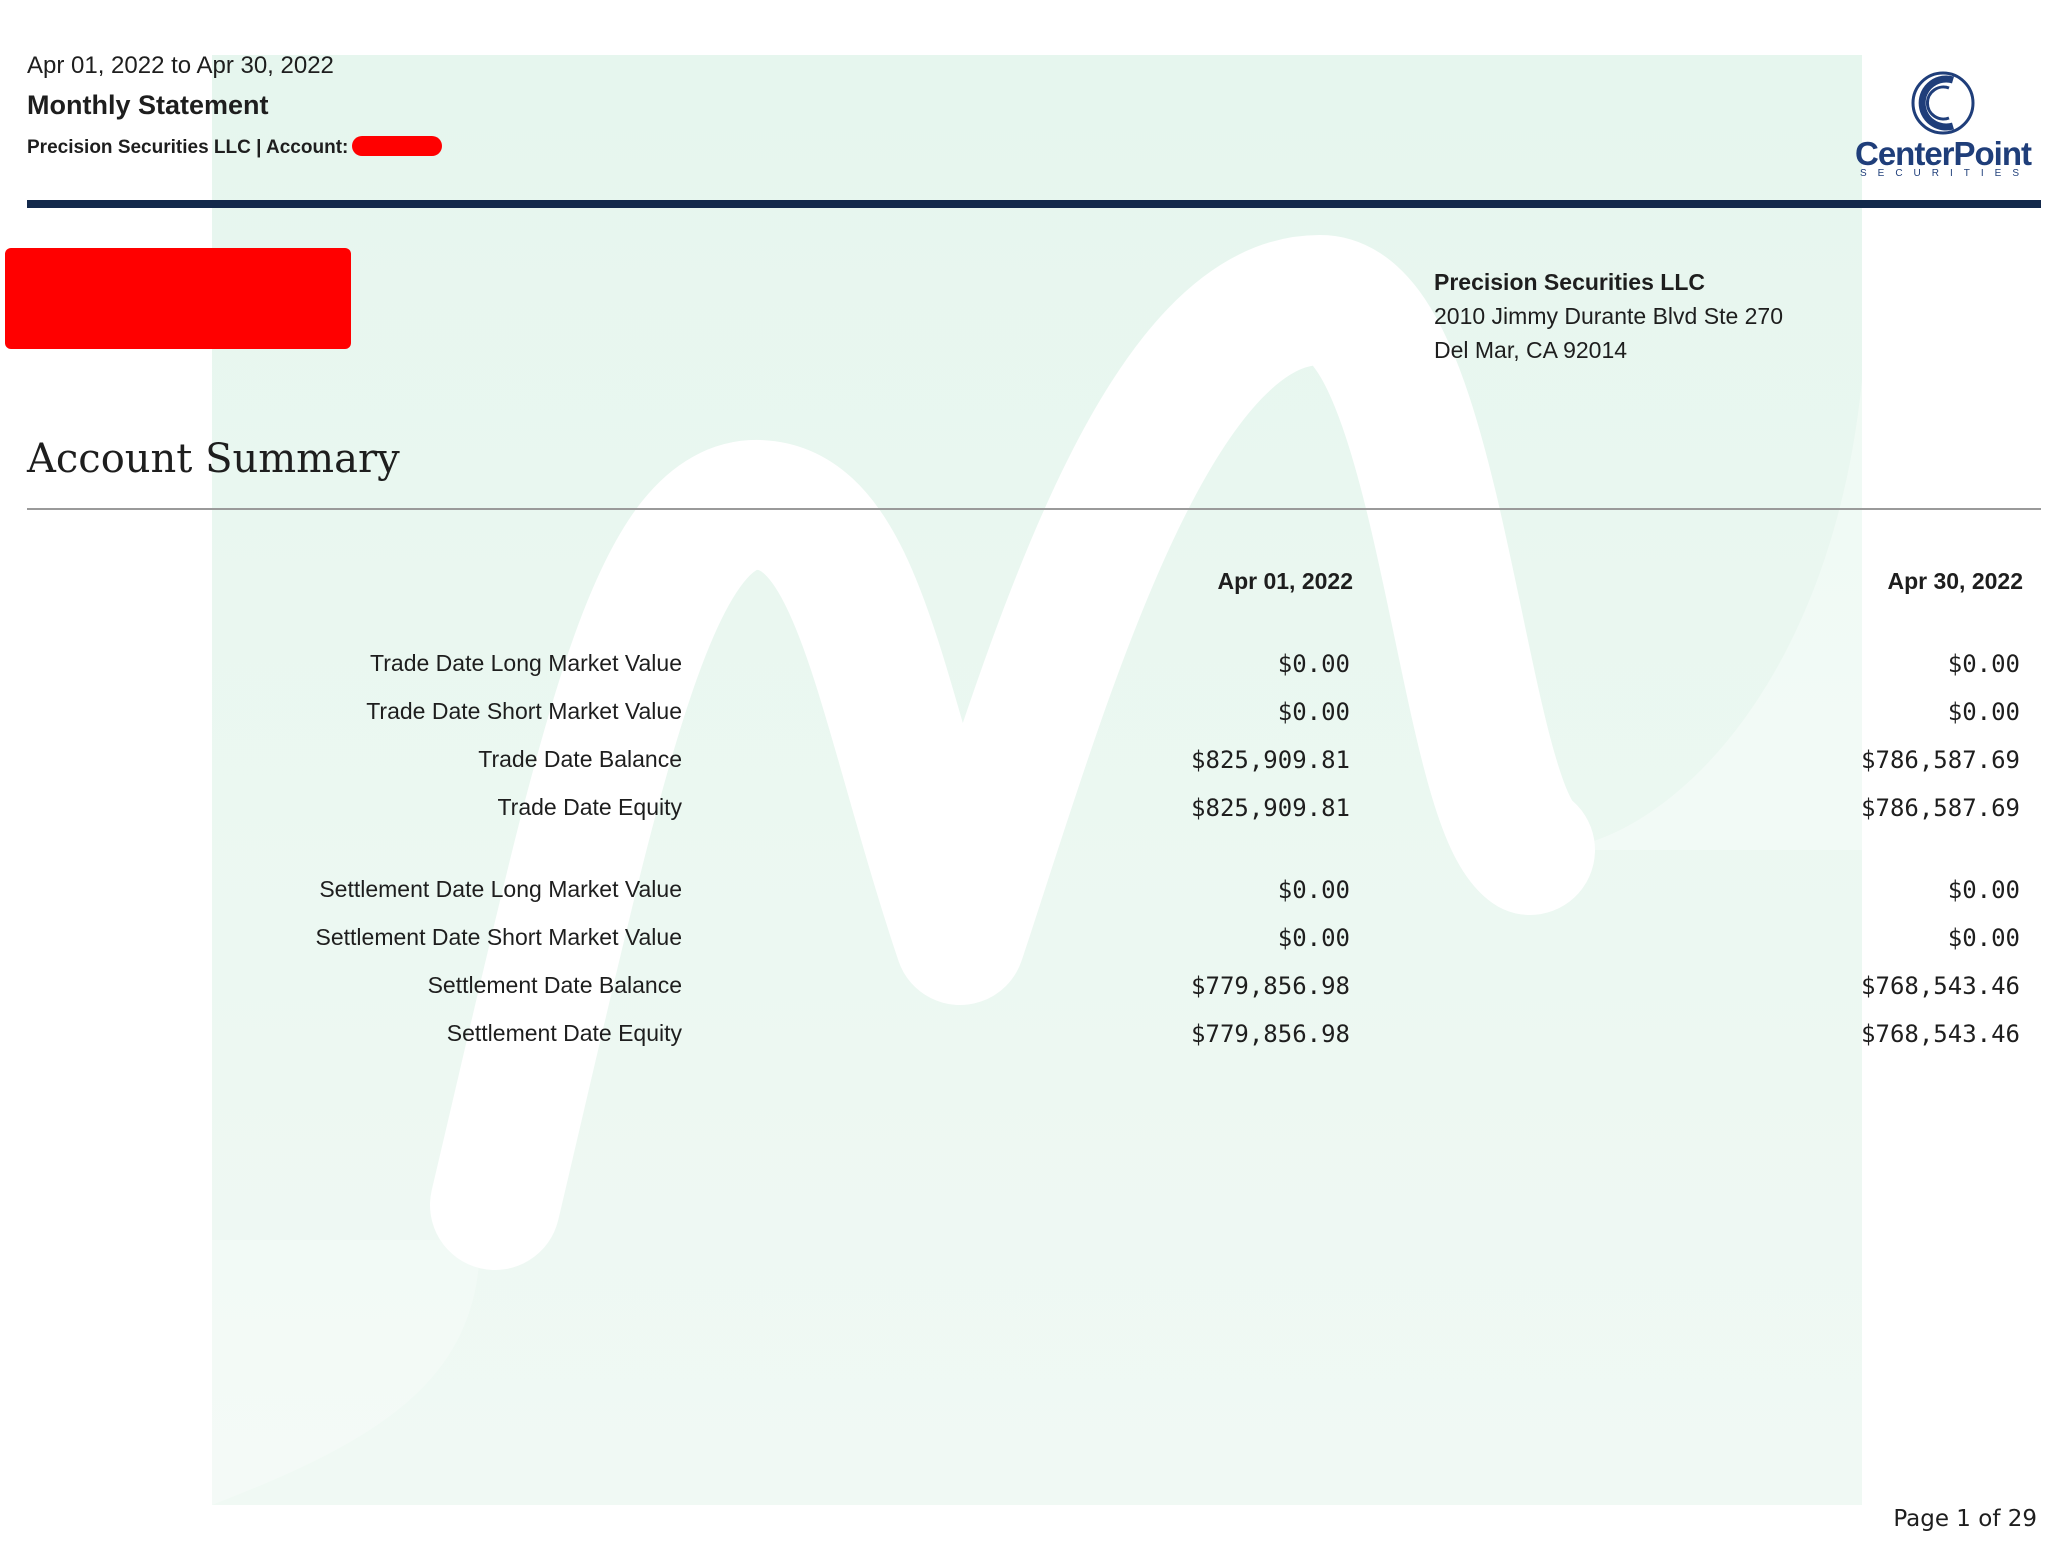 This screenshot has width=2057, height=1560. What do you see at coordinates (1531, 350) in the screenshot?
I see `broker-address-line2: Del Mar, CA 92014` at bounding box center [1531, 350].